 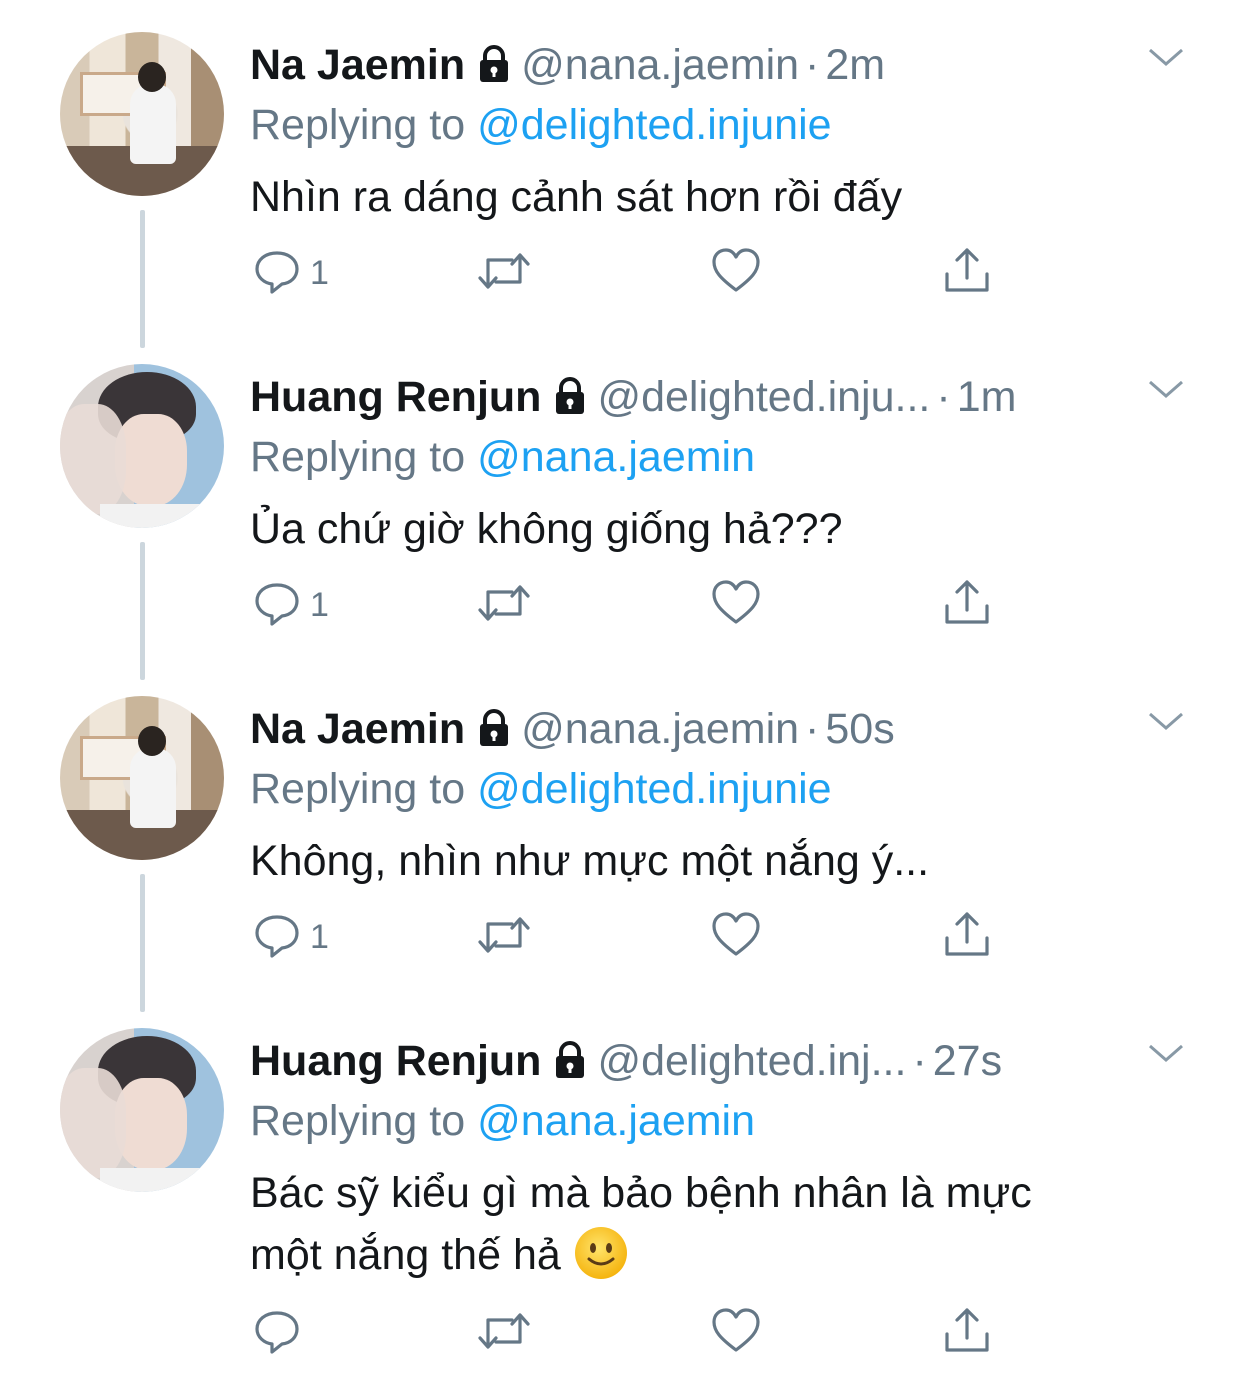 What do you see at coordinates (700, 1261) in the screenshot?
I see `tweet-text-line: một nắng thế hả` at bounding box center [700, 1261].